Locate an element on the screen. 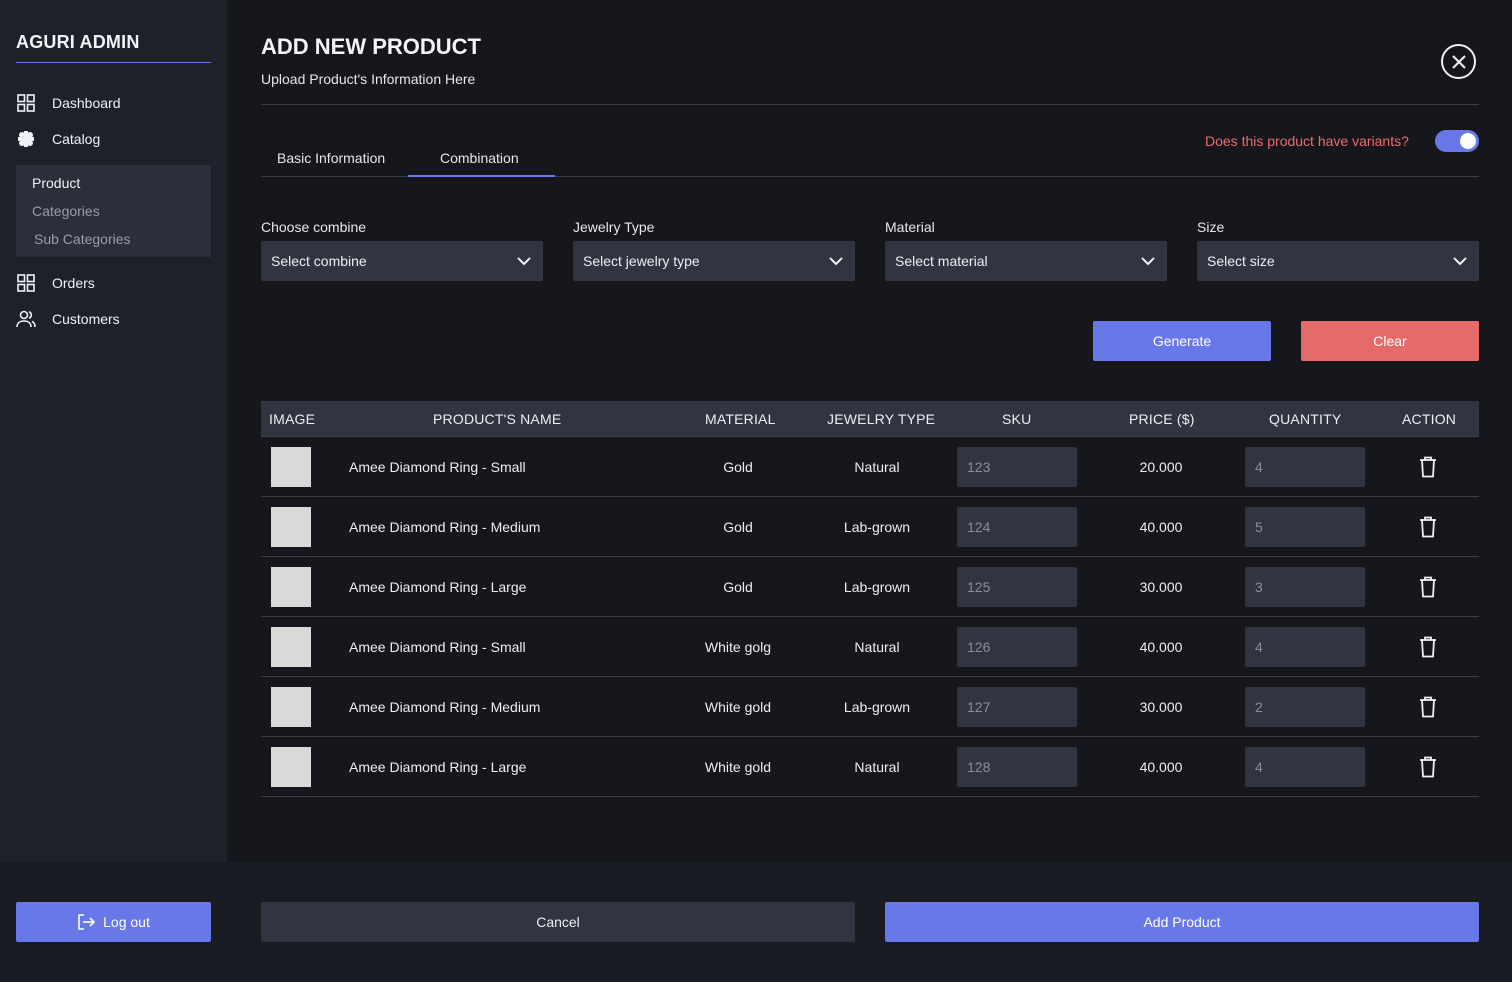  clear-button: Clear is located at coordinates (1390, 341).